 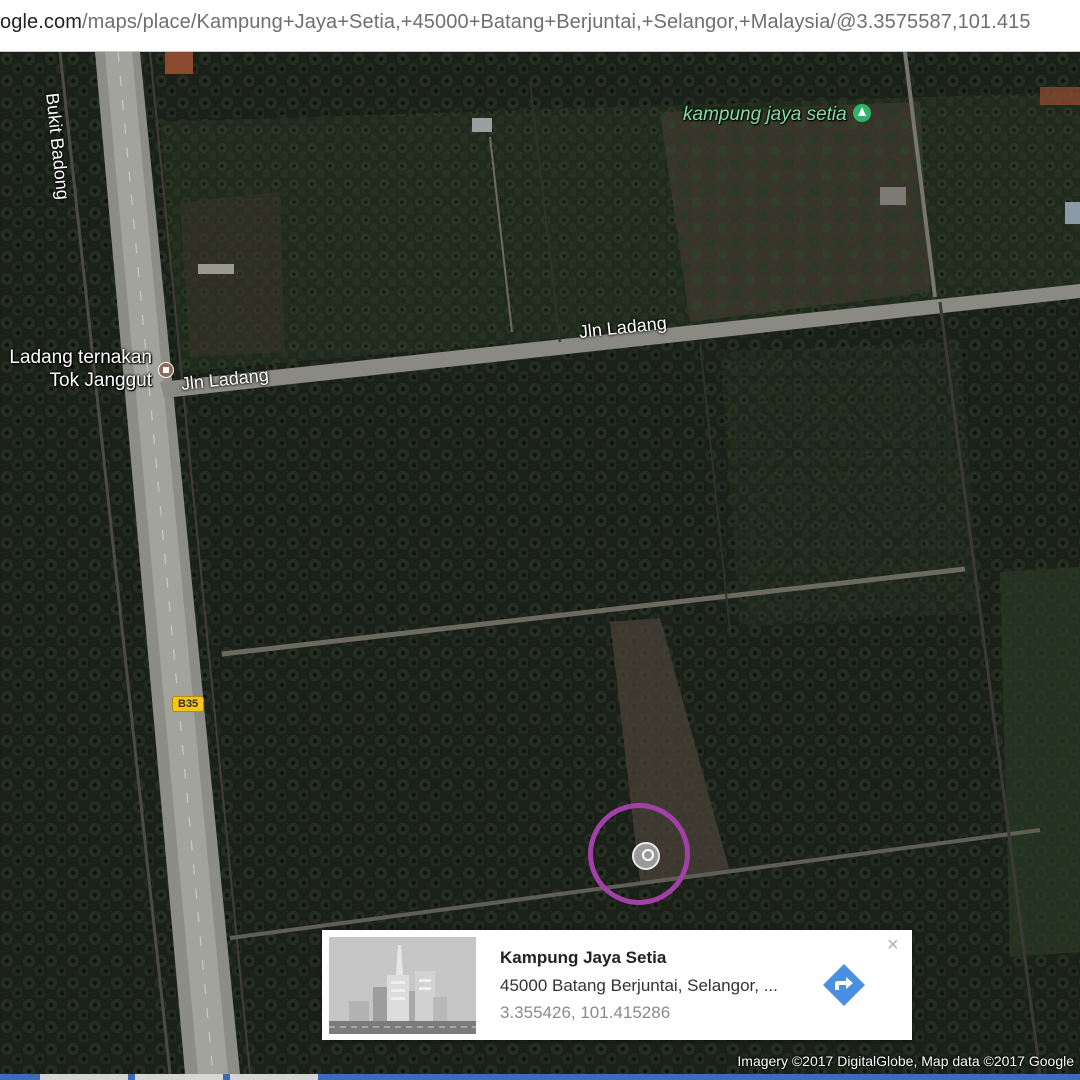 I want to click on close-button: ×, so click(x=893, y=945).